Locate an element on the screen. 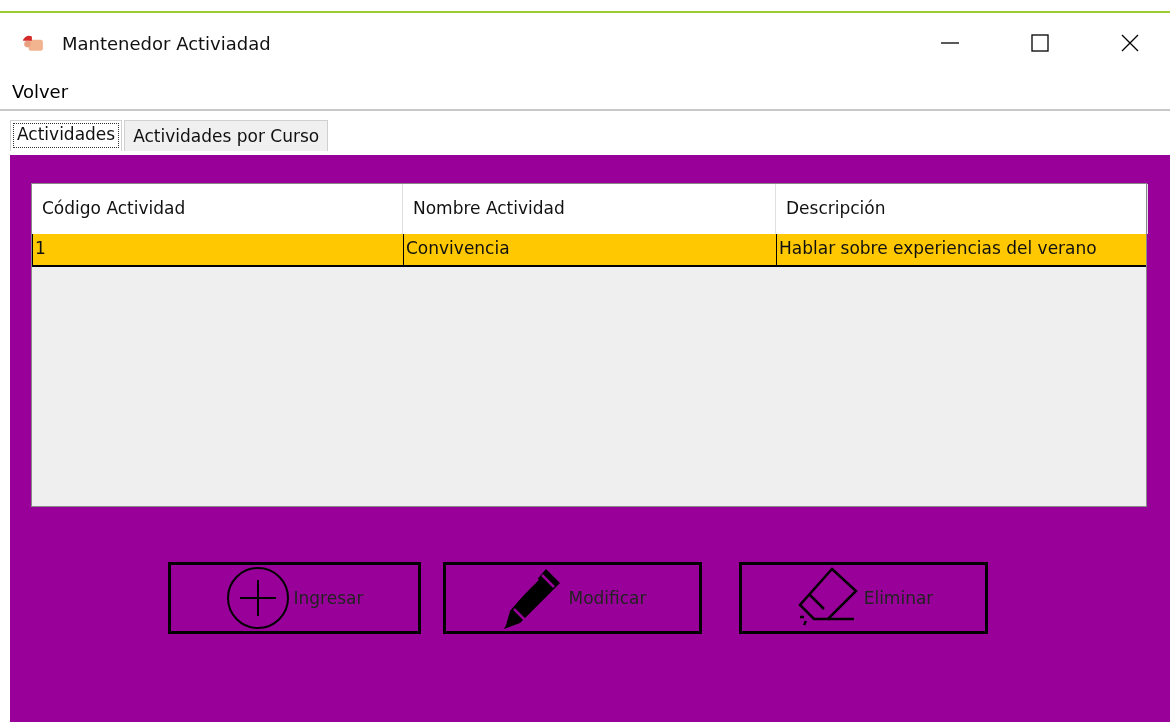 The width and height of the screenshot is (1170, 722). tab: Actividades por Curso is located at coordinates (226, 135).